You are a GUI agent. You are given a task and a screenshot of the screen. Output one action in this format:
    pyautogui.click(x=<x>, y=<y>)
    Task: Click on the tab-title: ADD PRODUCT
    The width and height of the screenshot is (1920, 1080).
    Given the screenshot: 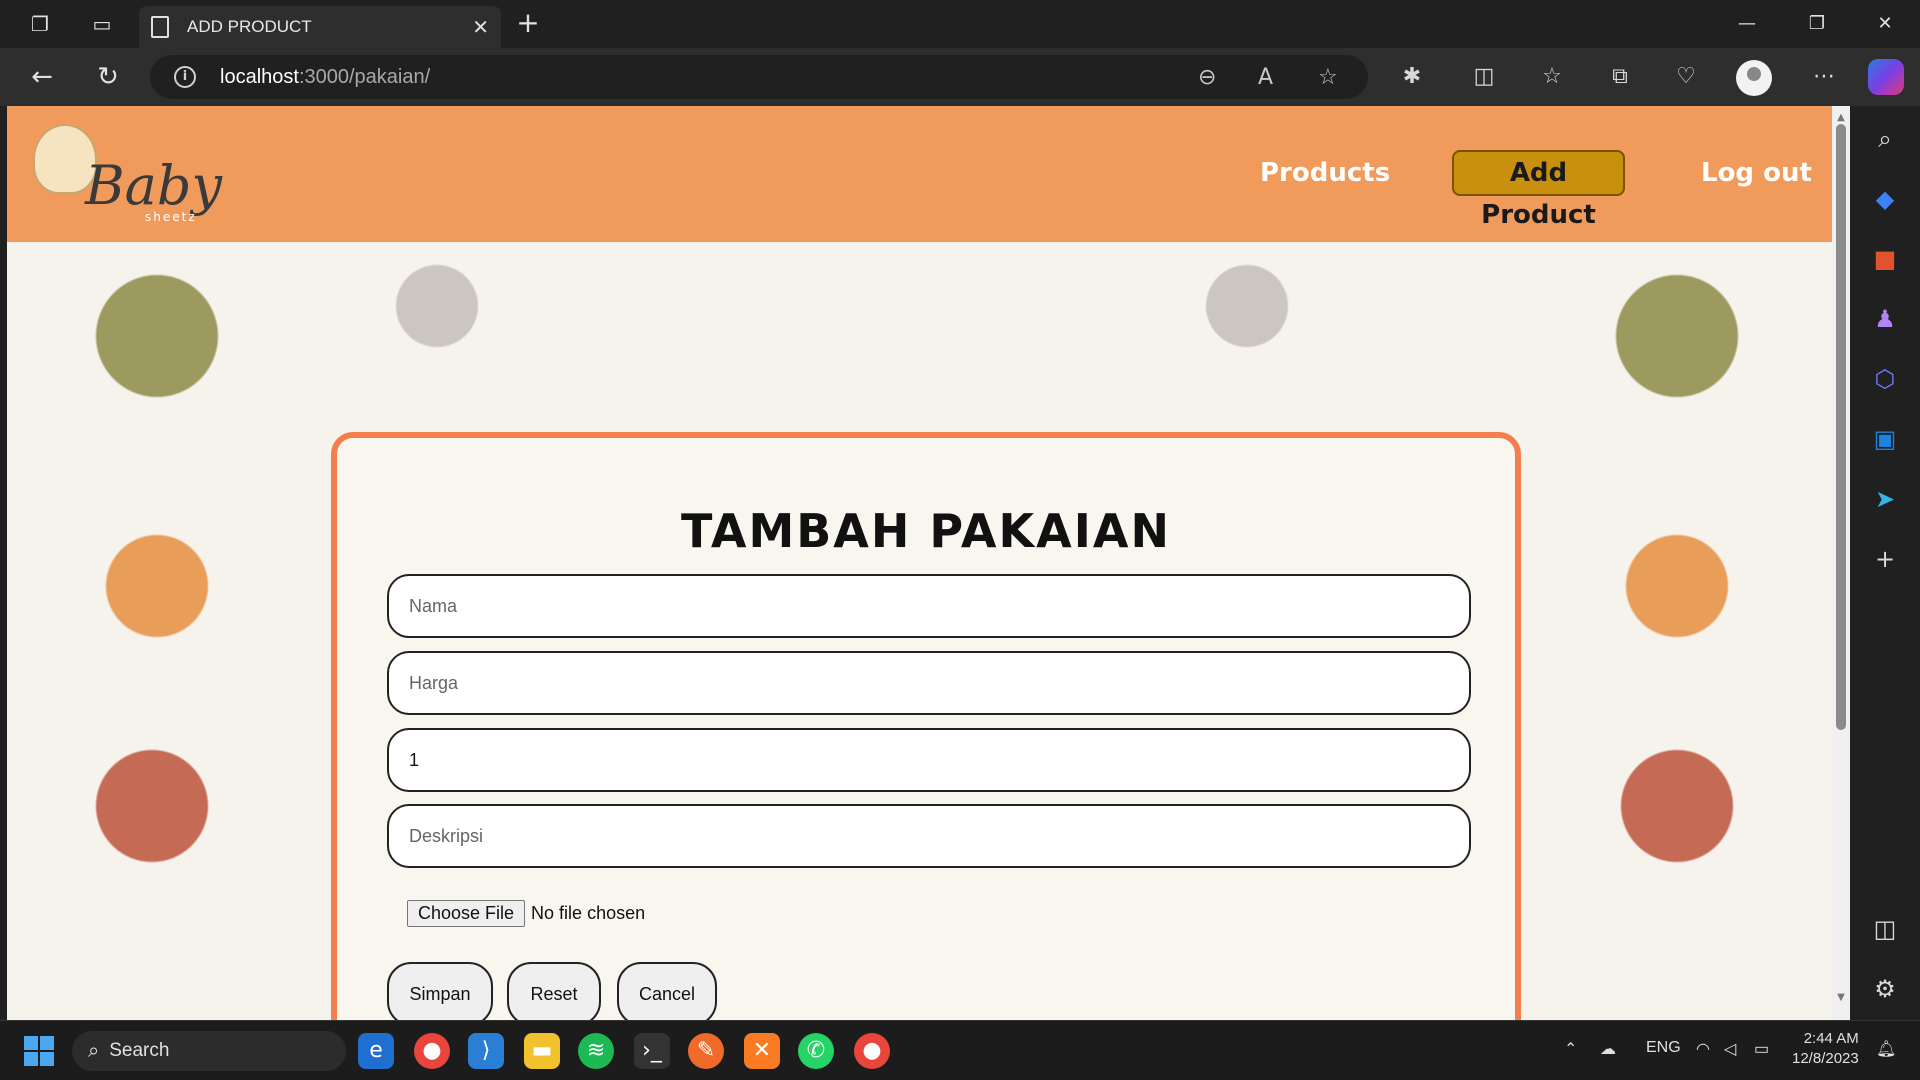 What is the action you would take?
    pyautogui.click(x=249, y=26)
    